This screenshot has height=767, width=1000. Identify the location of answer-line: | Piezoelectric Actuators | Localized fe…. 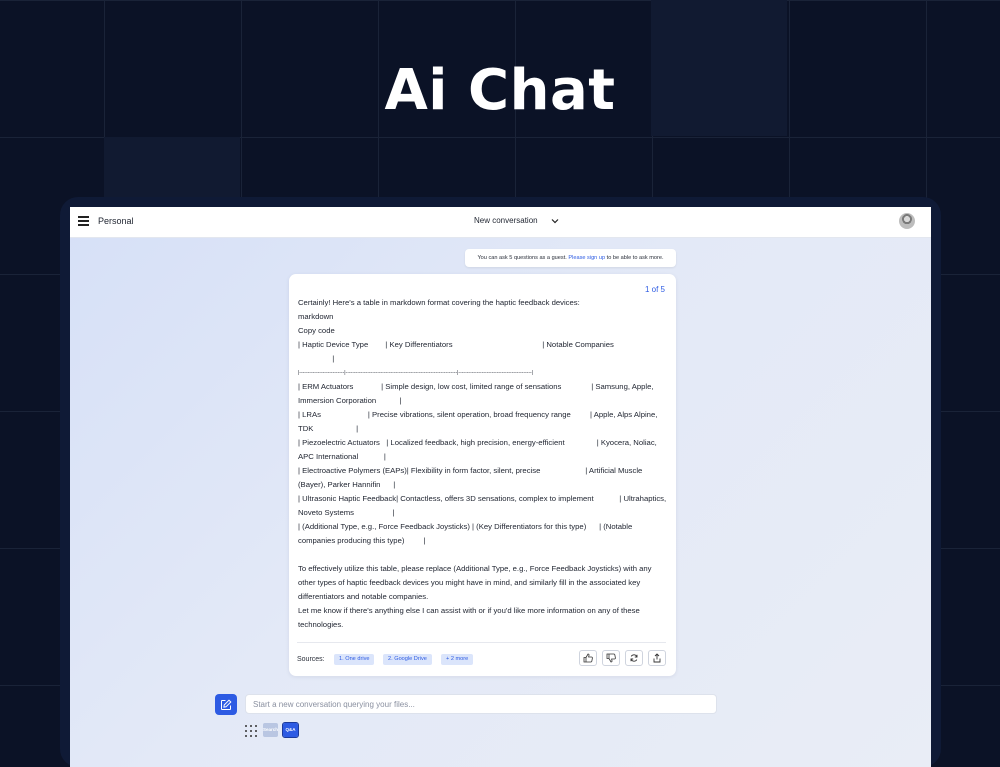
(478, 449).